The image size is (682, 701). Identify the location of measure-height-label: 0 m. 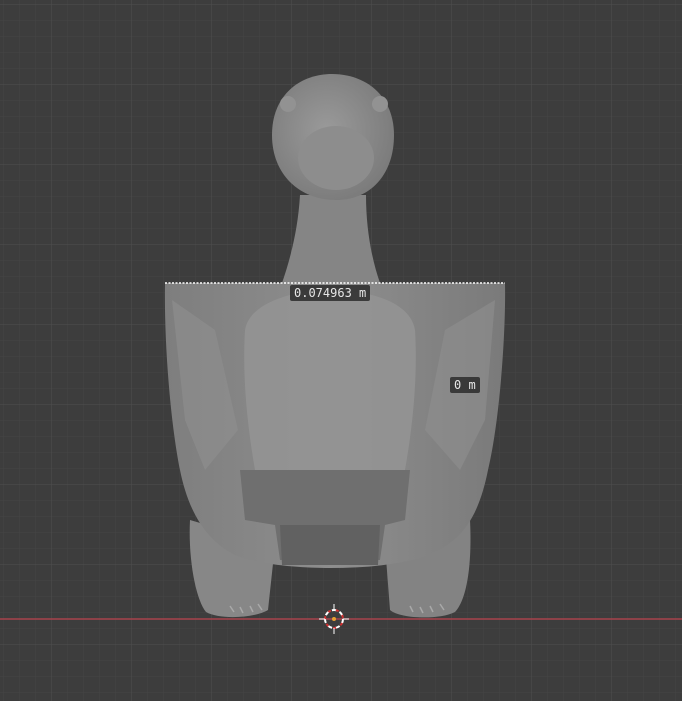
(465, 385).